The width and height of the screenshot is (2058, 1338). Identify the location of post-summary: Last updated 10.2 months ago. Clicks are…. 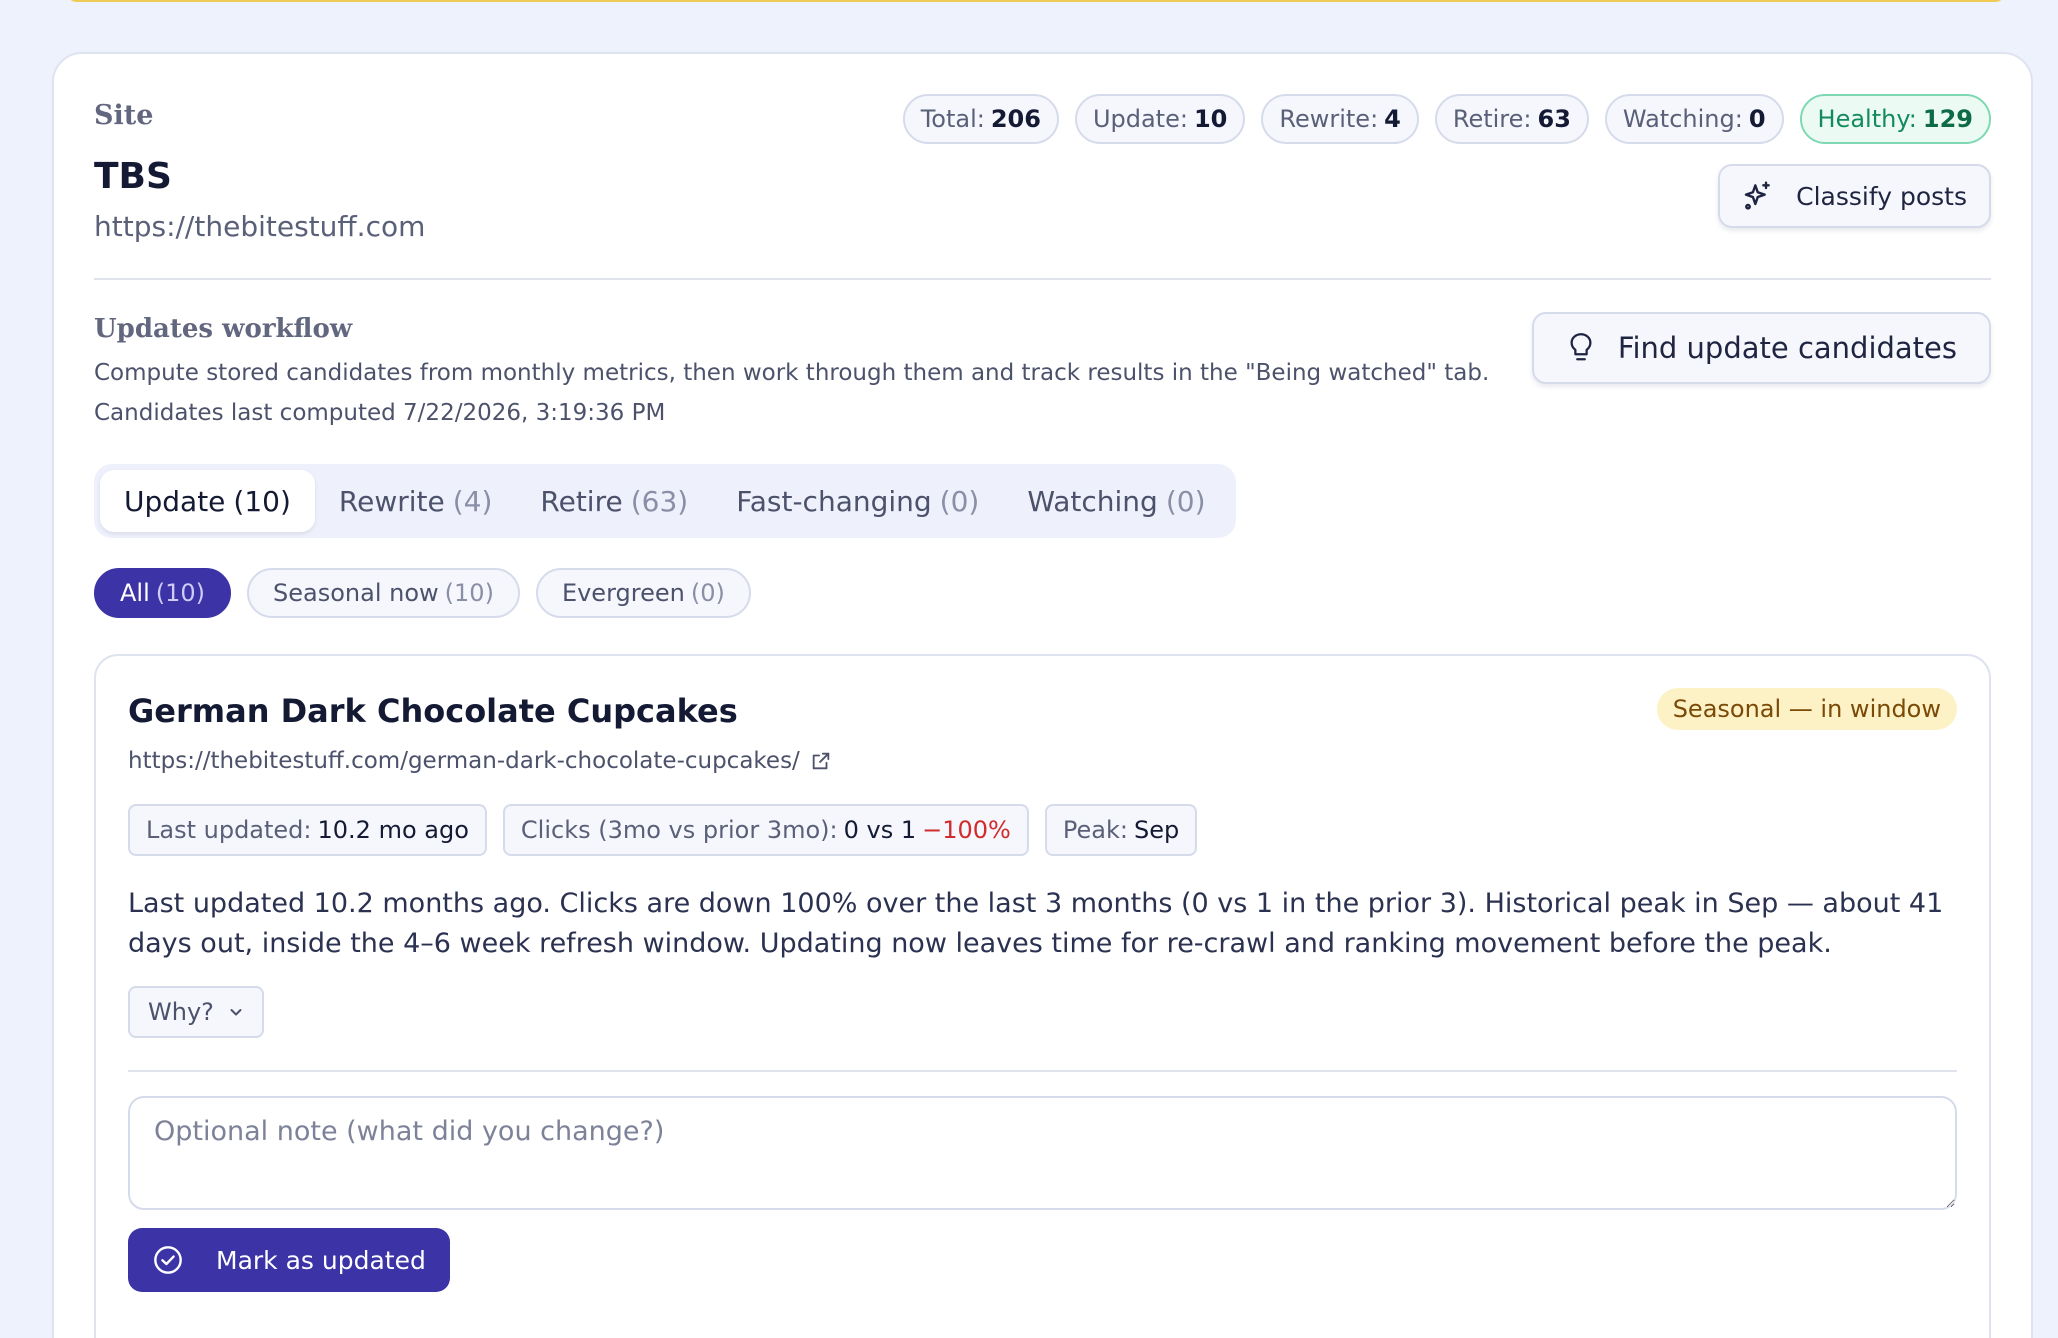
(1036, 923).